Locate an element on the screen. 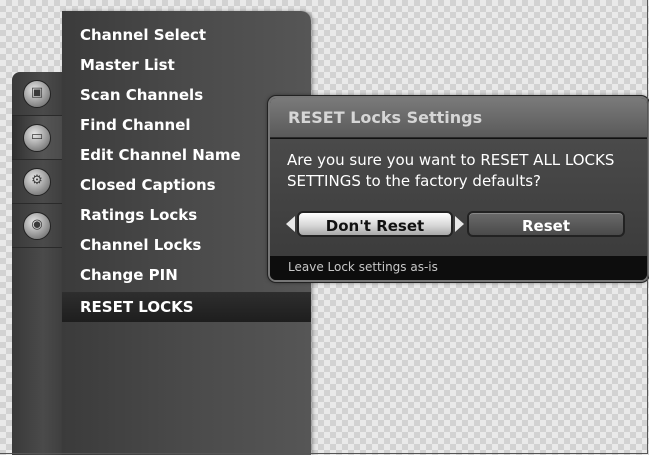 Image resolution: width=649 pixels, height=455 pixels. picture-icon: ▣ is located at coordinates (37, 94).